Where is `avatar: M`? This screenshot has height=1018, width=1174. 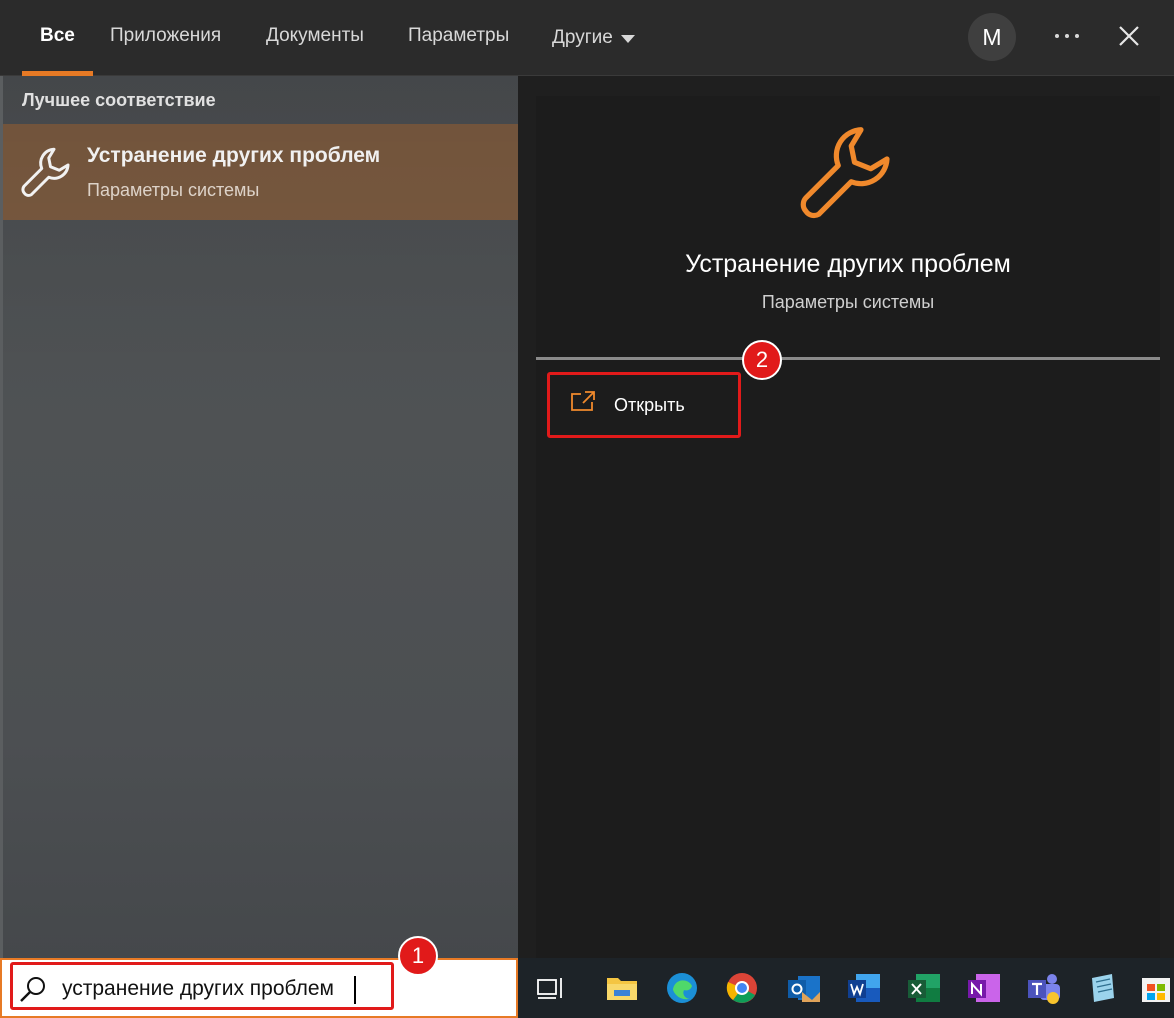
avatar: M is located at coordinates (992, 37).